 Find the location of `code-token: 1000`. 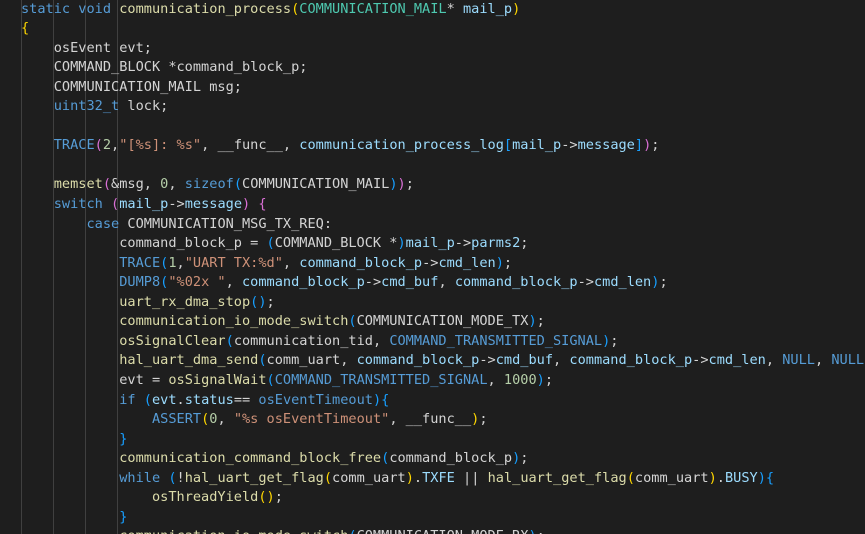

code-token: 1000 is located at coordinates (520, 379).